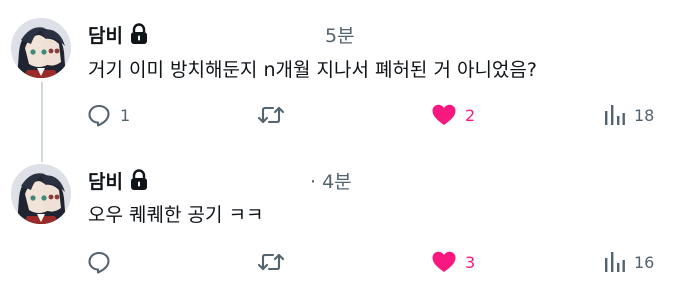 Image resolution: width=676 pixels, height=292 pixels. I want to click on timestamp: 5분, so click(340, 34).